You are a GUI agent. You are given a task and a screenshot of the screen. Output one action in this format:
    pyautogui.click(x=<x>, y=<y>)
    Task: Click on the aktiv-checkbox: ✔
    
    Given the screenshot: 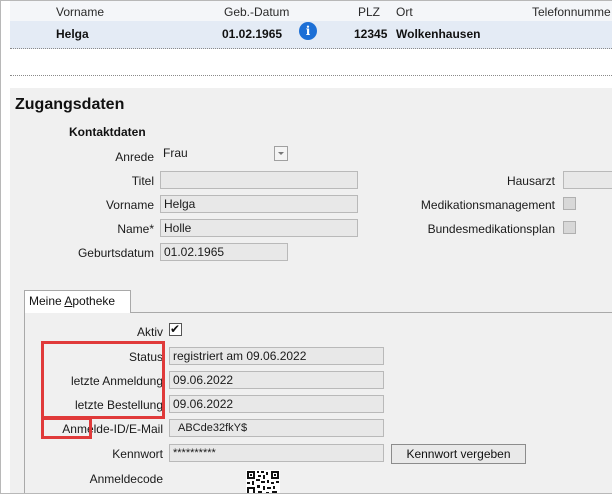 What is the action you would take?
    pyautogui.click(x=175, y=329)
    